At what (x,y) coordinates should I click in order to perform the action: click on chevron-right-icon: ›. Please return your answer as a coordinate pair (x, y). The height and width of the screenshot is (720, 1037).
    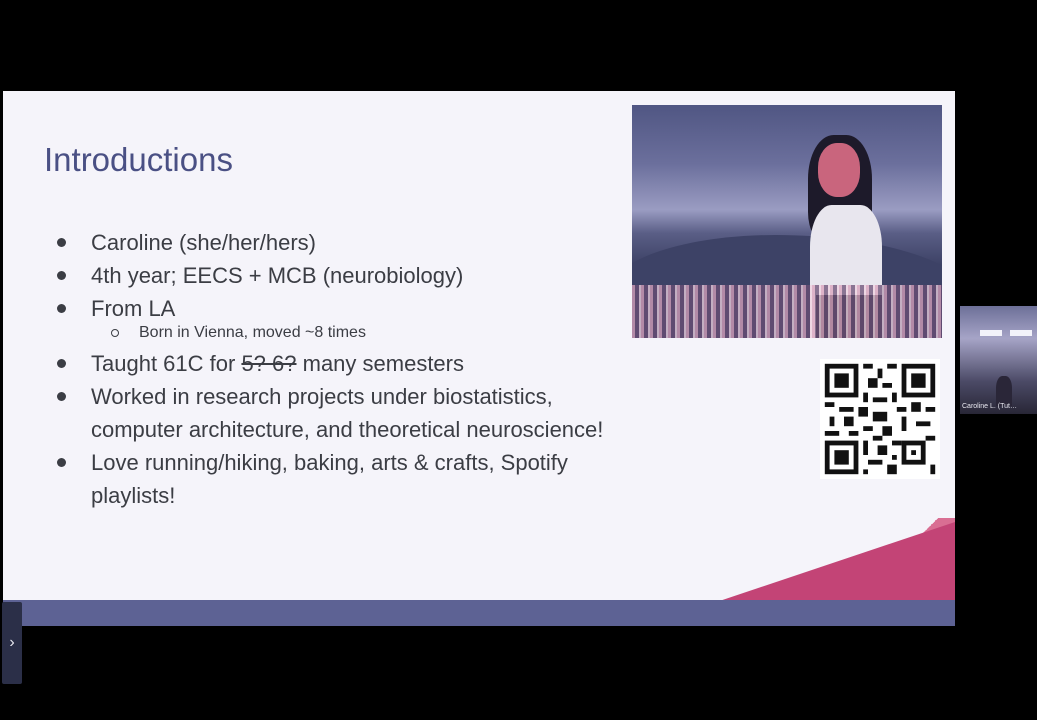
    Looking at the image, I should click on (12, 642).